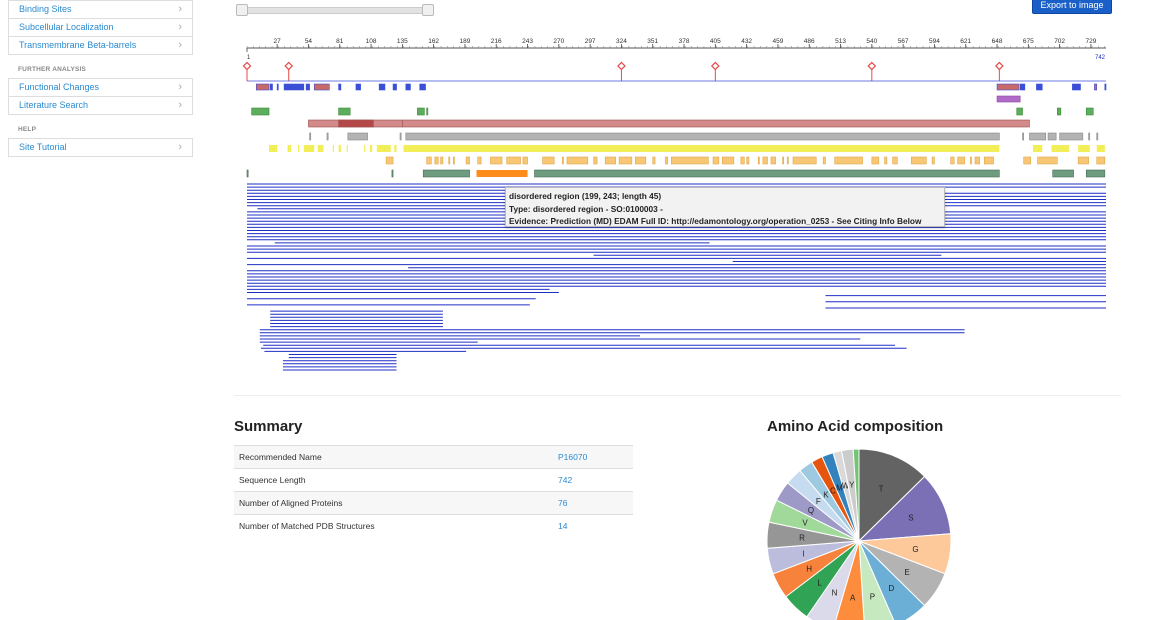 The height and width of the screenshot is (620, 1162). Describe the element at coordinates (100, 87) in the screenshot. I see `sidebar-item-functional-changes: Functional Changes ›` at that location.